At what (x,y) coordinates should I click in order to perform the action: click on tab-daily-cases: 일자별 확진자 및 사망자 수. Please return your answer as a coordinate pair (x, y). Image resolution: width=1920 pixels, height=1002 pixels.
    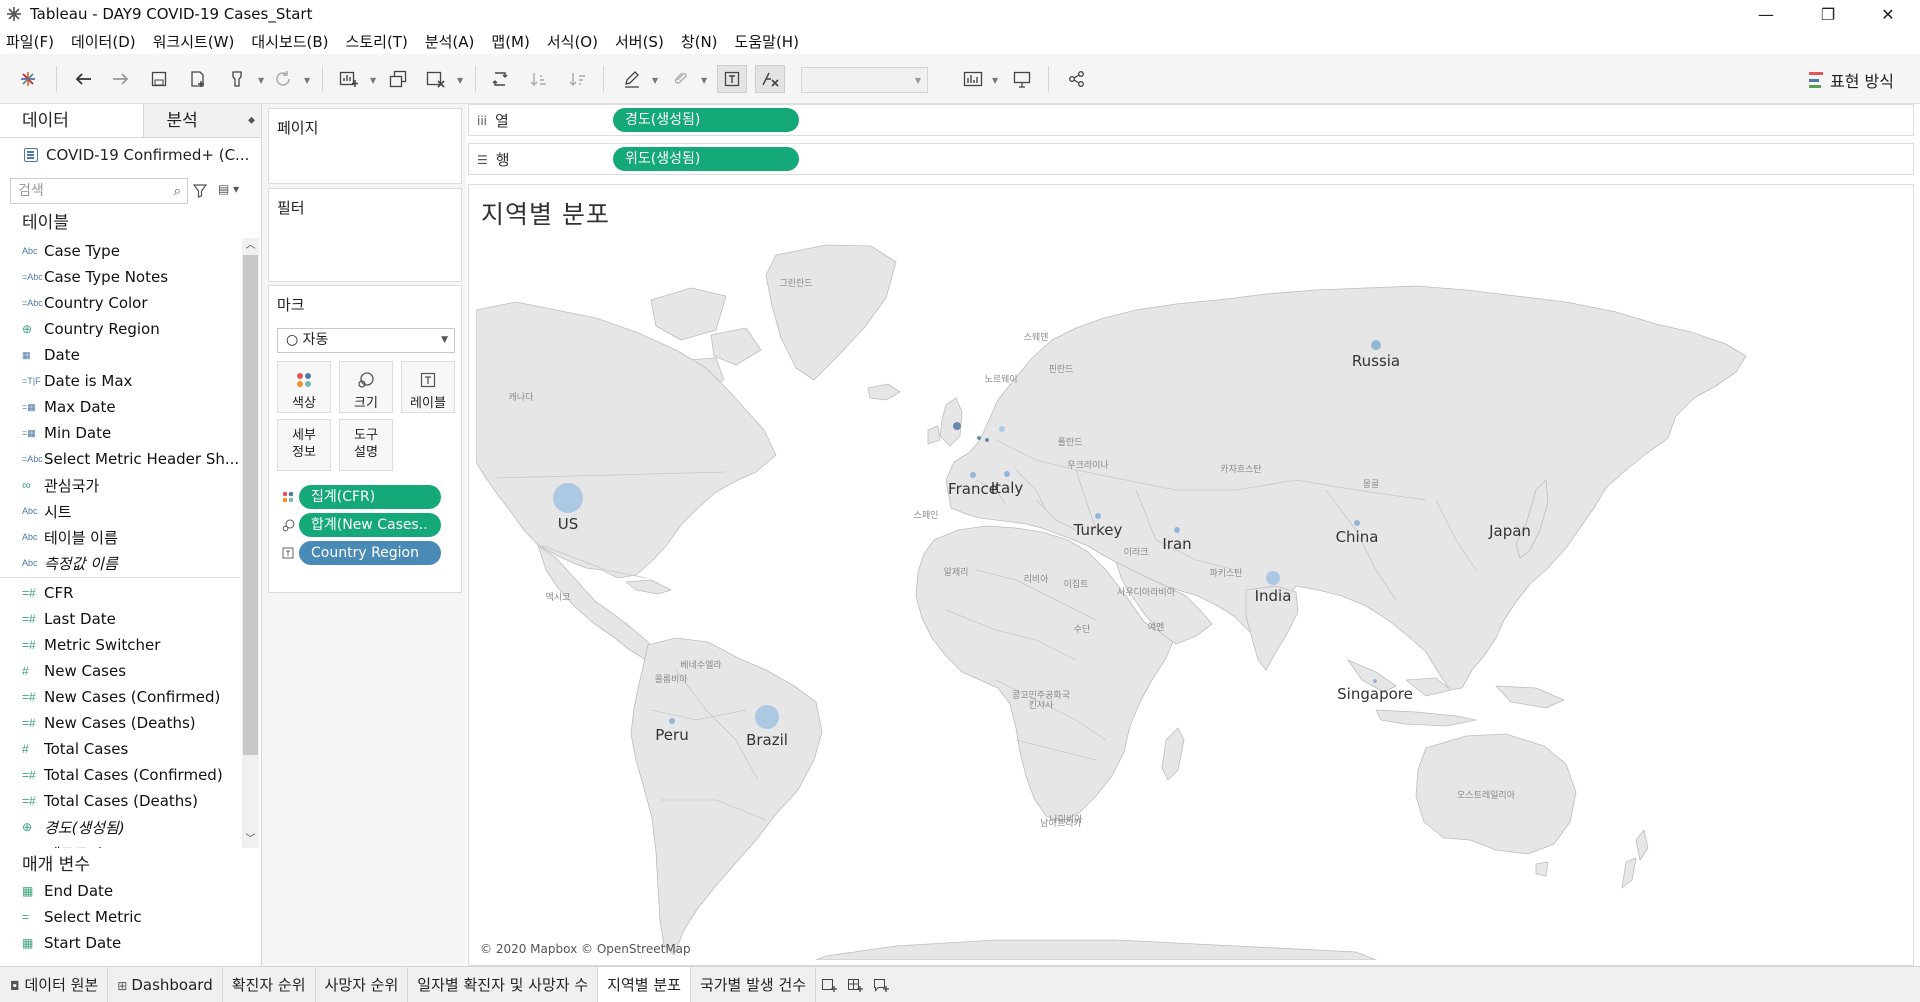
    Looking at the image, I should click on (503, 984).